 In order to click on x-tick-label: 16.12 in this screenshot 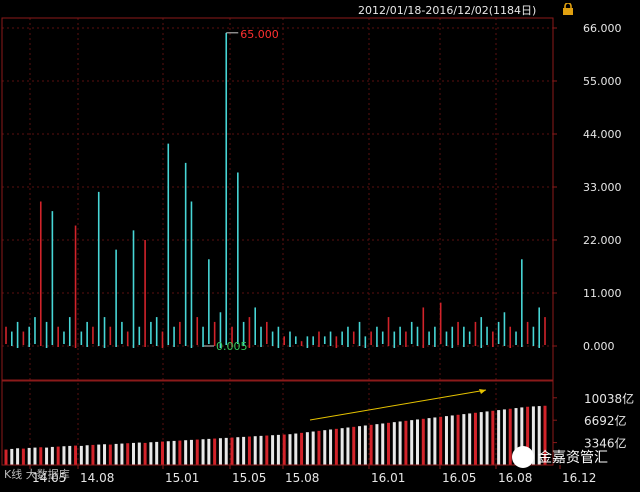, I will do `click(579, 478)`.